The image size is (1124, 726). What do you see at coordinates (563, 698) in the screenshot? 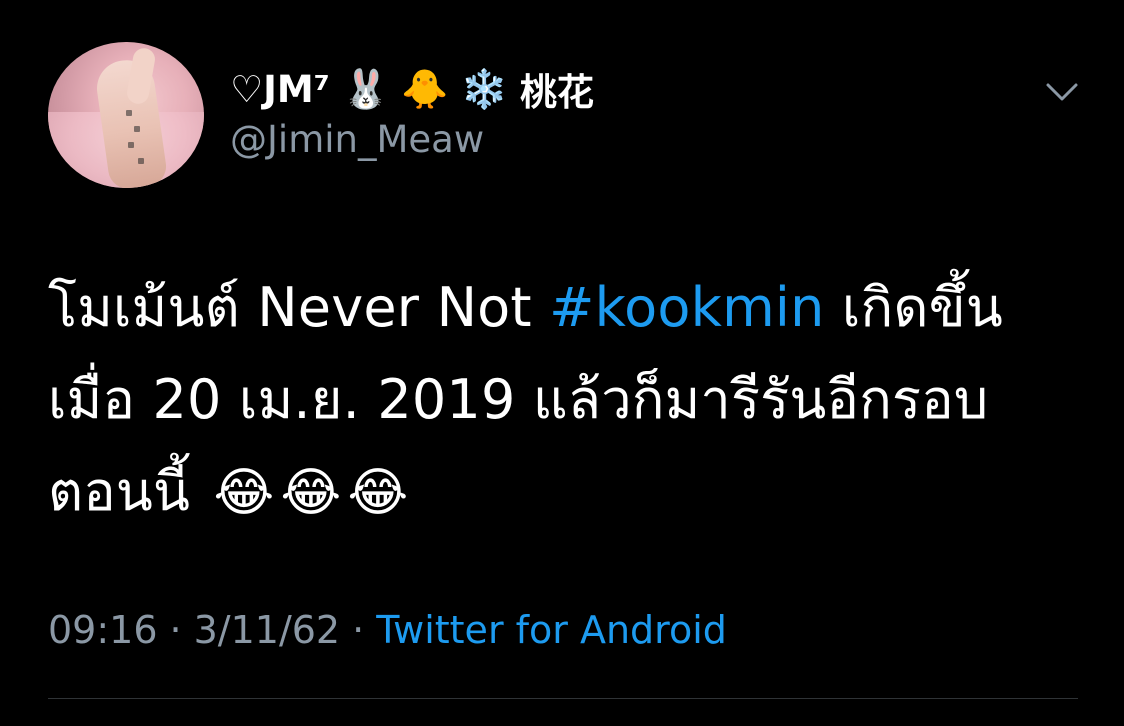
I see `divider` at bounding box center [563, 698].